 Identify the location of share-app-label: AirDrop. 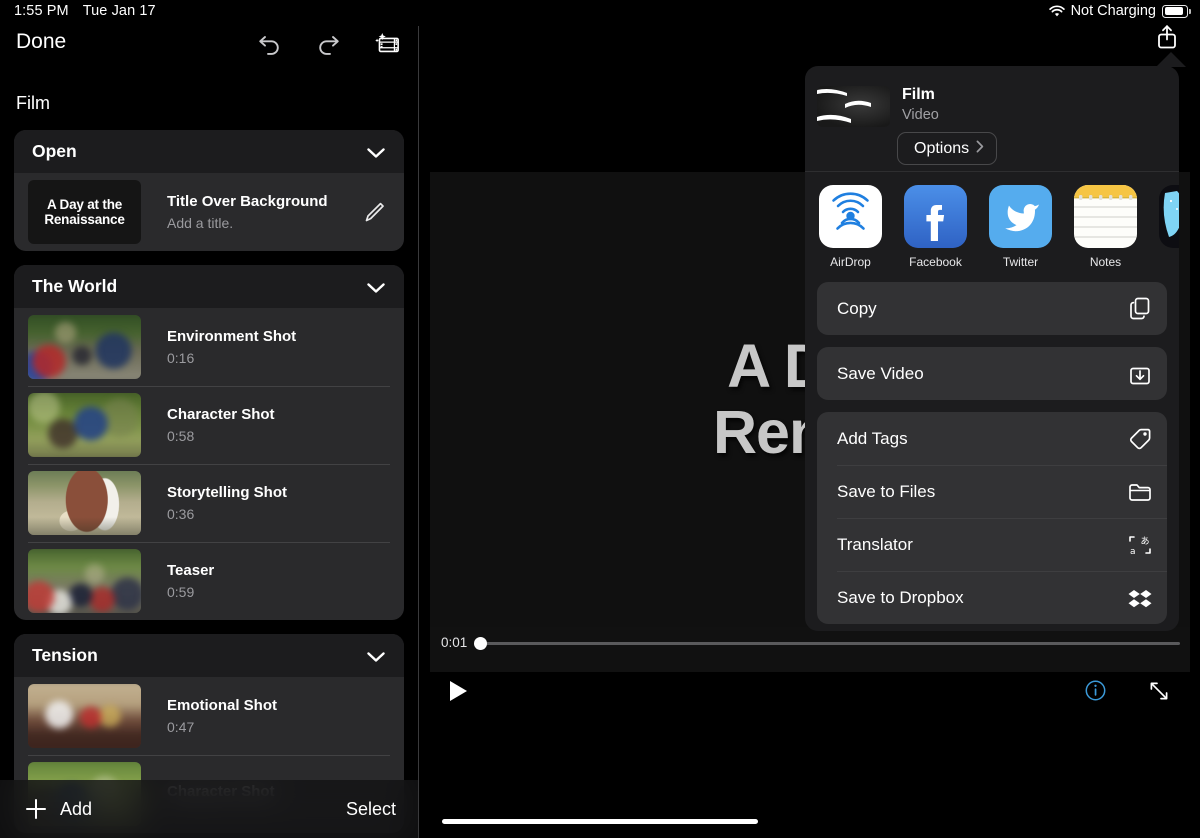
(850, 262).